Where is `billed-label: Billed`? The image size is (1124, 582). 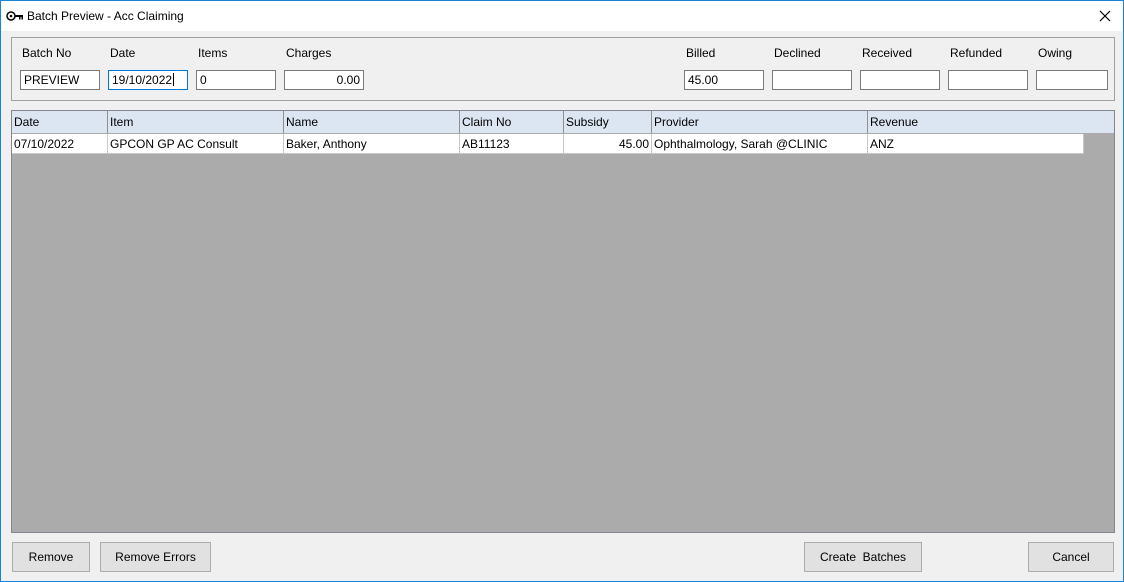 billed-label: Billed is located at coordinates (701, 53).